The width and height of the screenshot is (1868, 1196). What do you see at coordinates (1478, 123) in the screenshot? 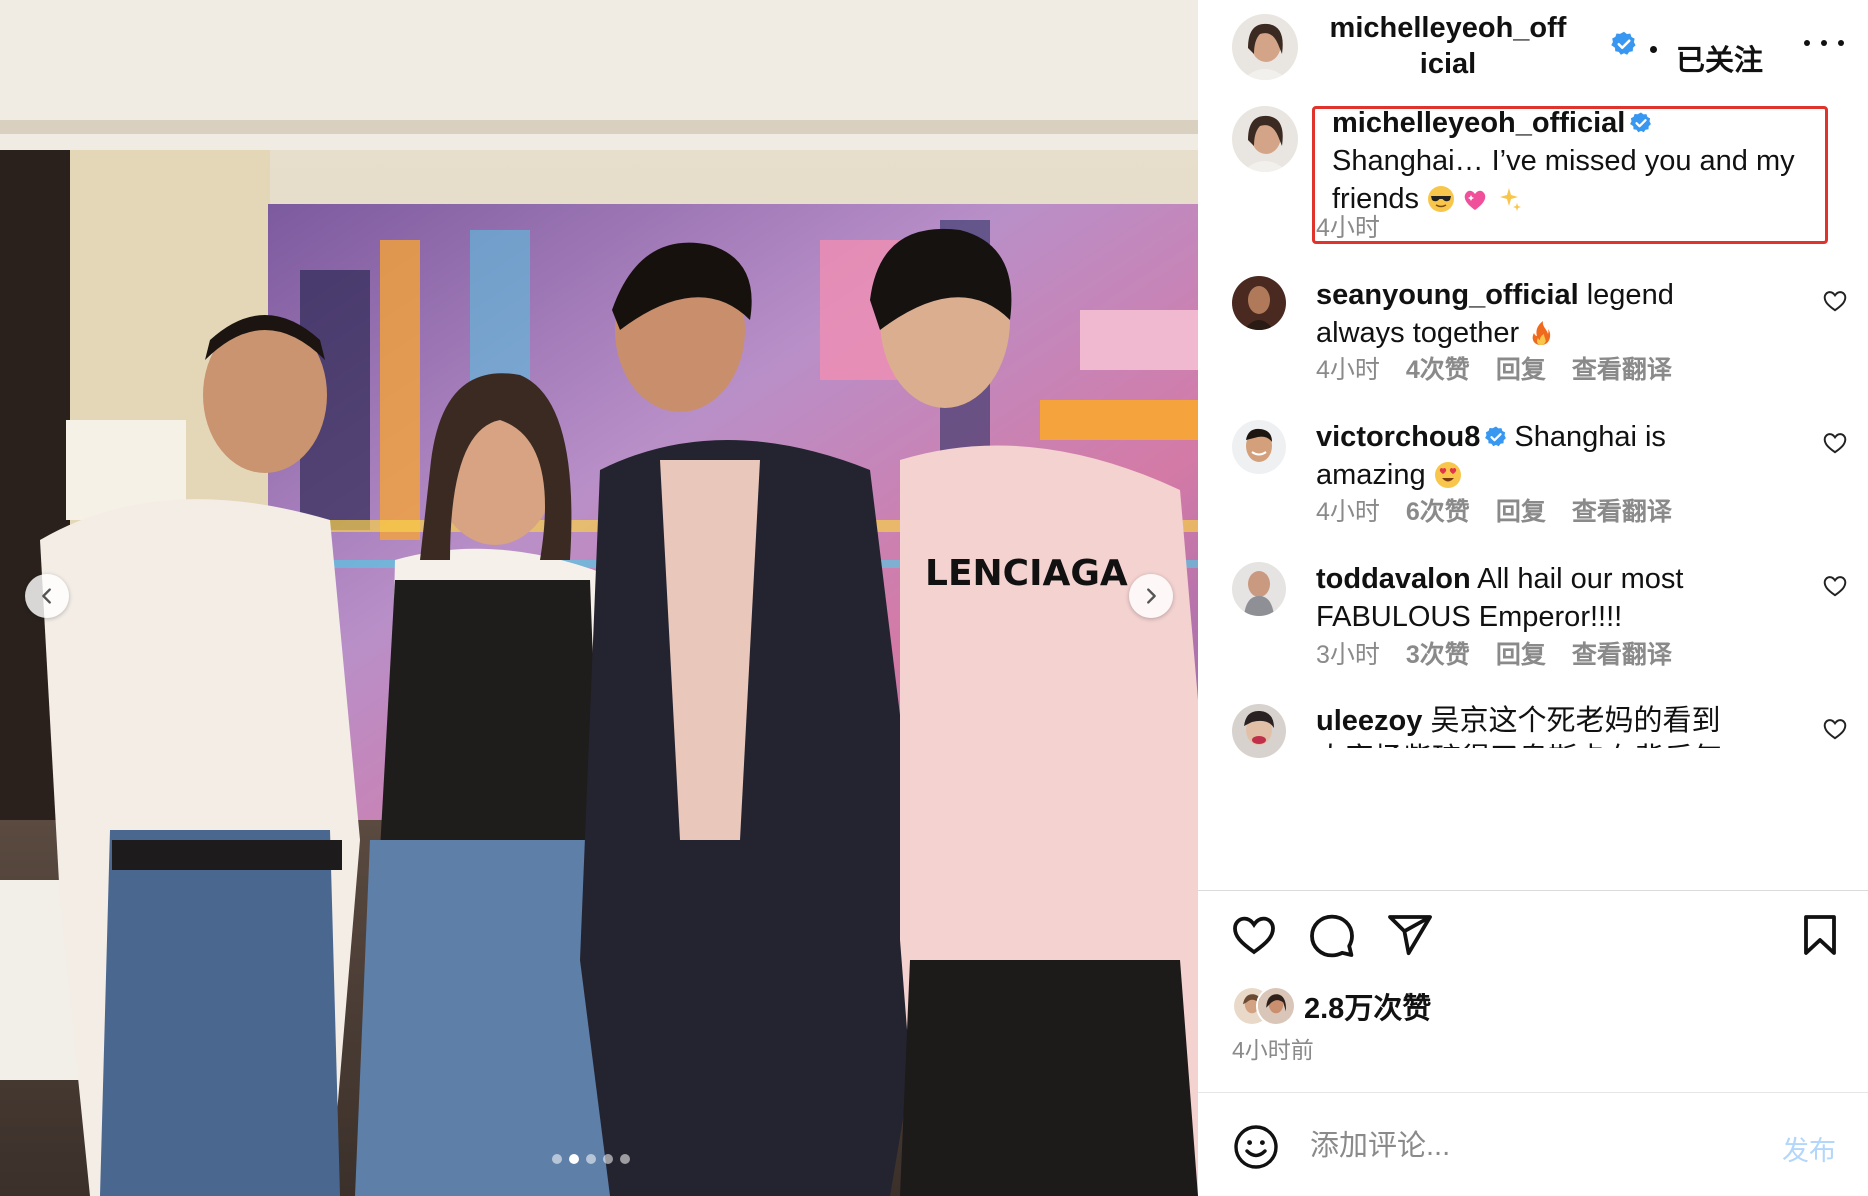
I see `caption-username: michelleyeoh_official` at bounding box center [1478, 123].